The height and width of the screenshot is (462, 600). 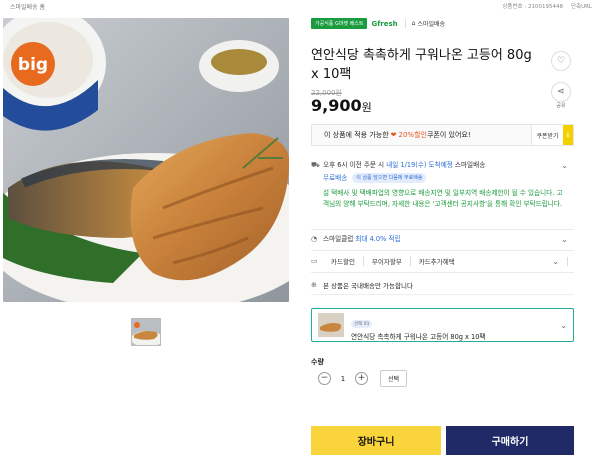 What do you see at coordinates (355, 165) in the screenshot?
I see `ship-prefix: 오후 6시 이전 주문 시` at bounding box center [355, 165].